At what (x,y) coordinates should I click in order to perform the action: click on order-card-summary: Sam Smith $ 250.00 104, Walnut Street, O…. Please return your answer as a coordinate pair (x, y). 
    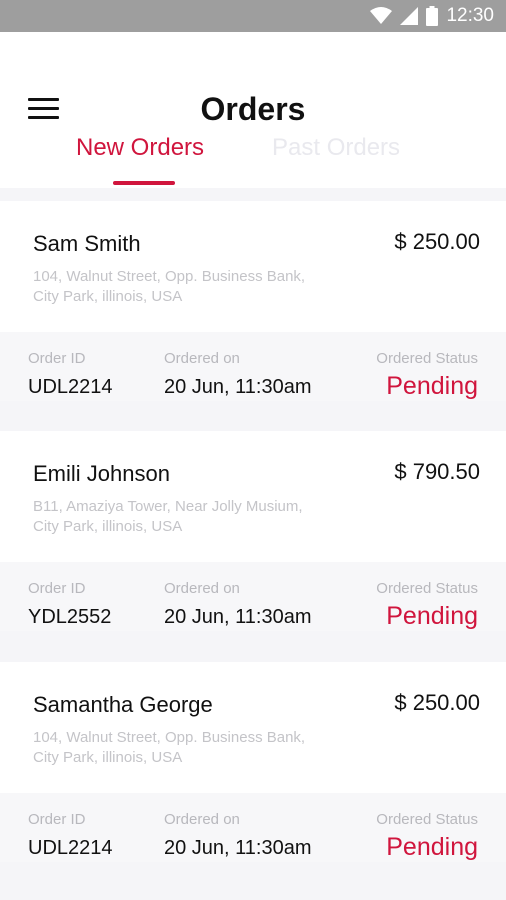
    Looking at the image, I should click on (253, 266).